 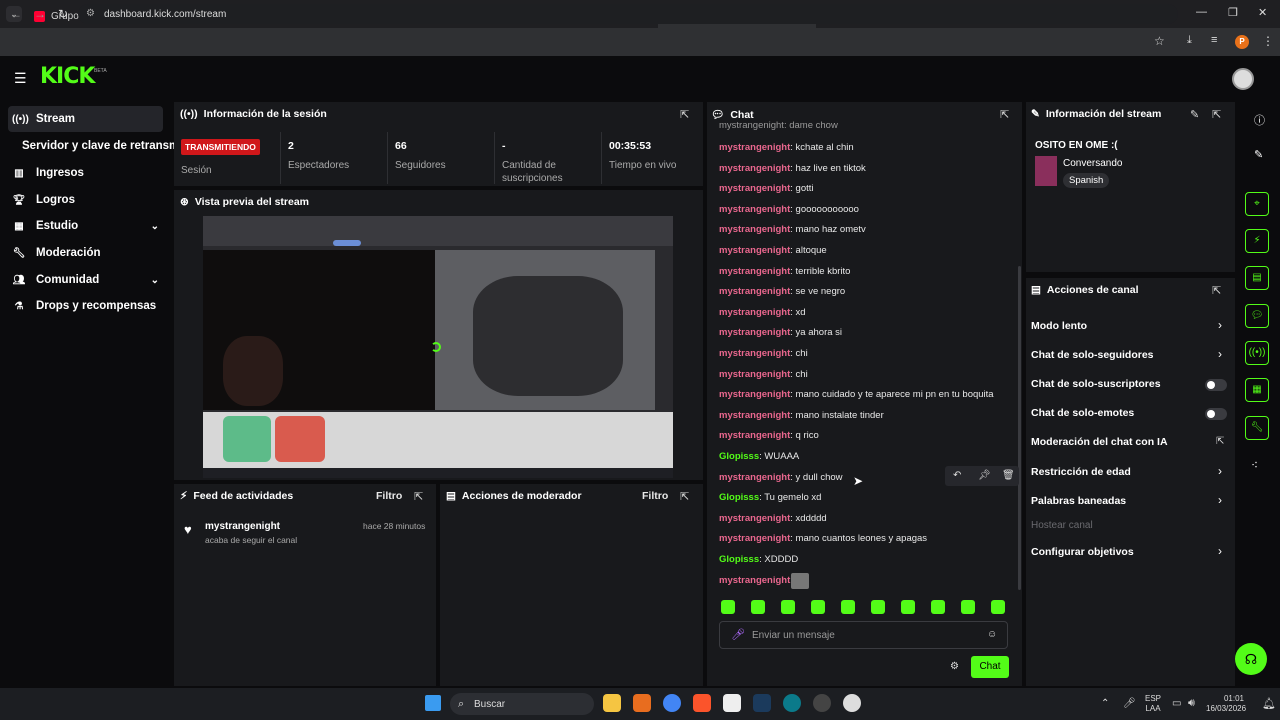 I want to click on feed-user: mystrangenight, so click(x=242, y=526).